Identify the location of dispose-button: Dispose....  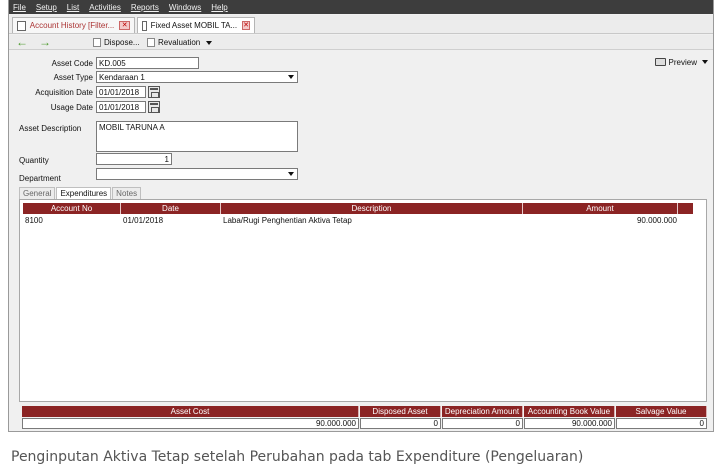
(116, 42).